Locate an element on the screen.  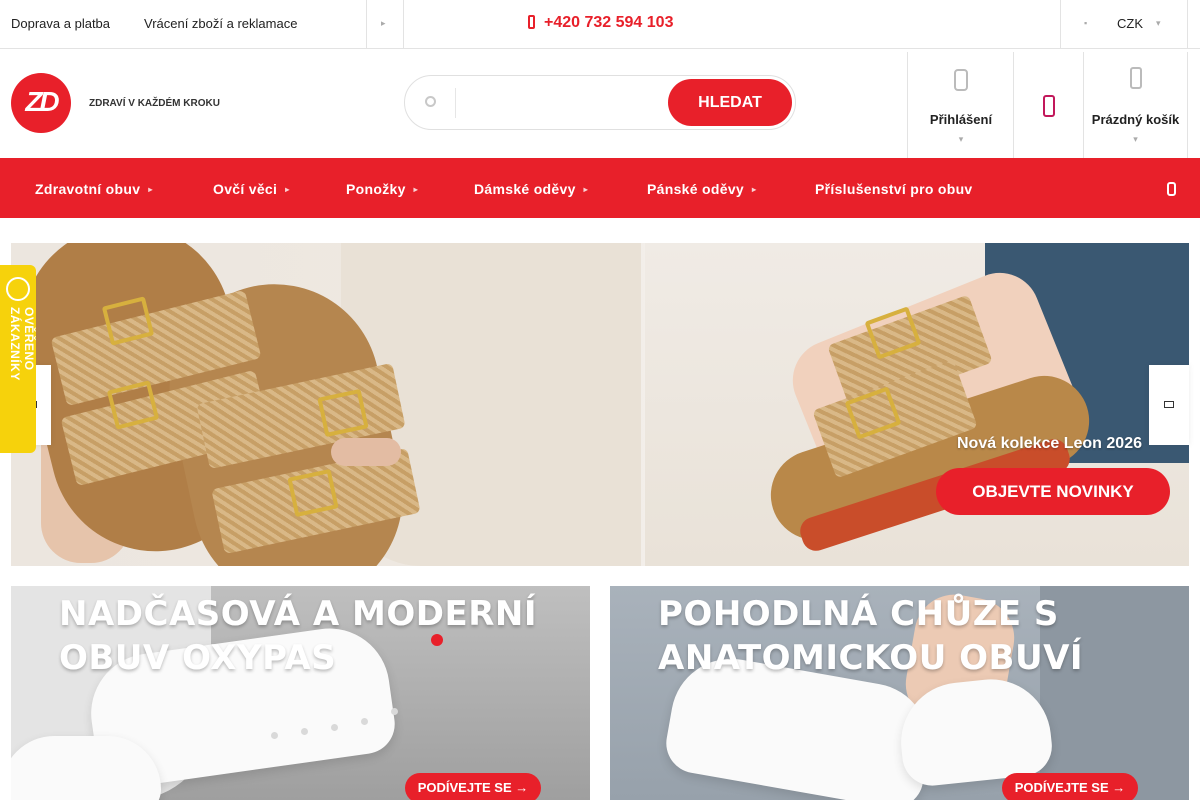
nav-item-prislusenstvi: Příslušenství pro obuv is located at coordinates (894, 189).